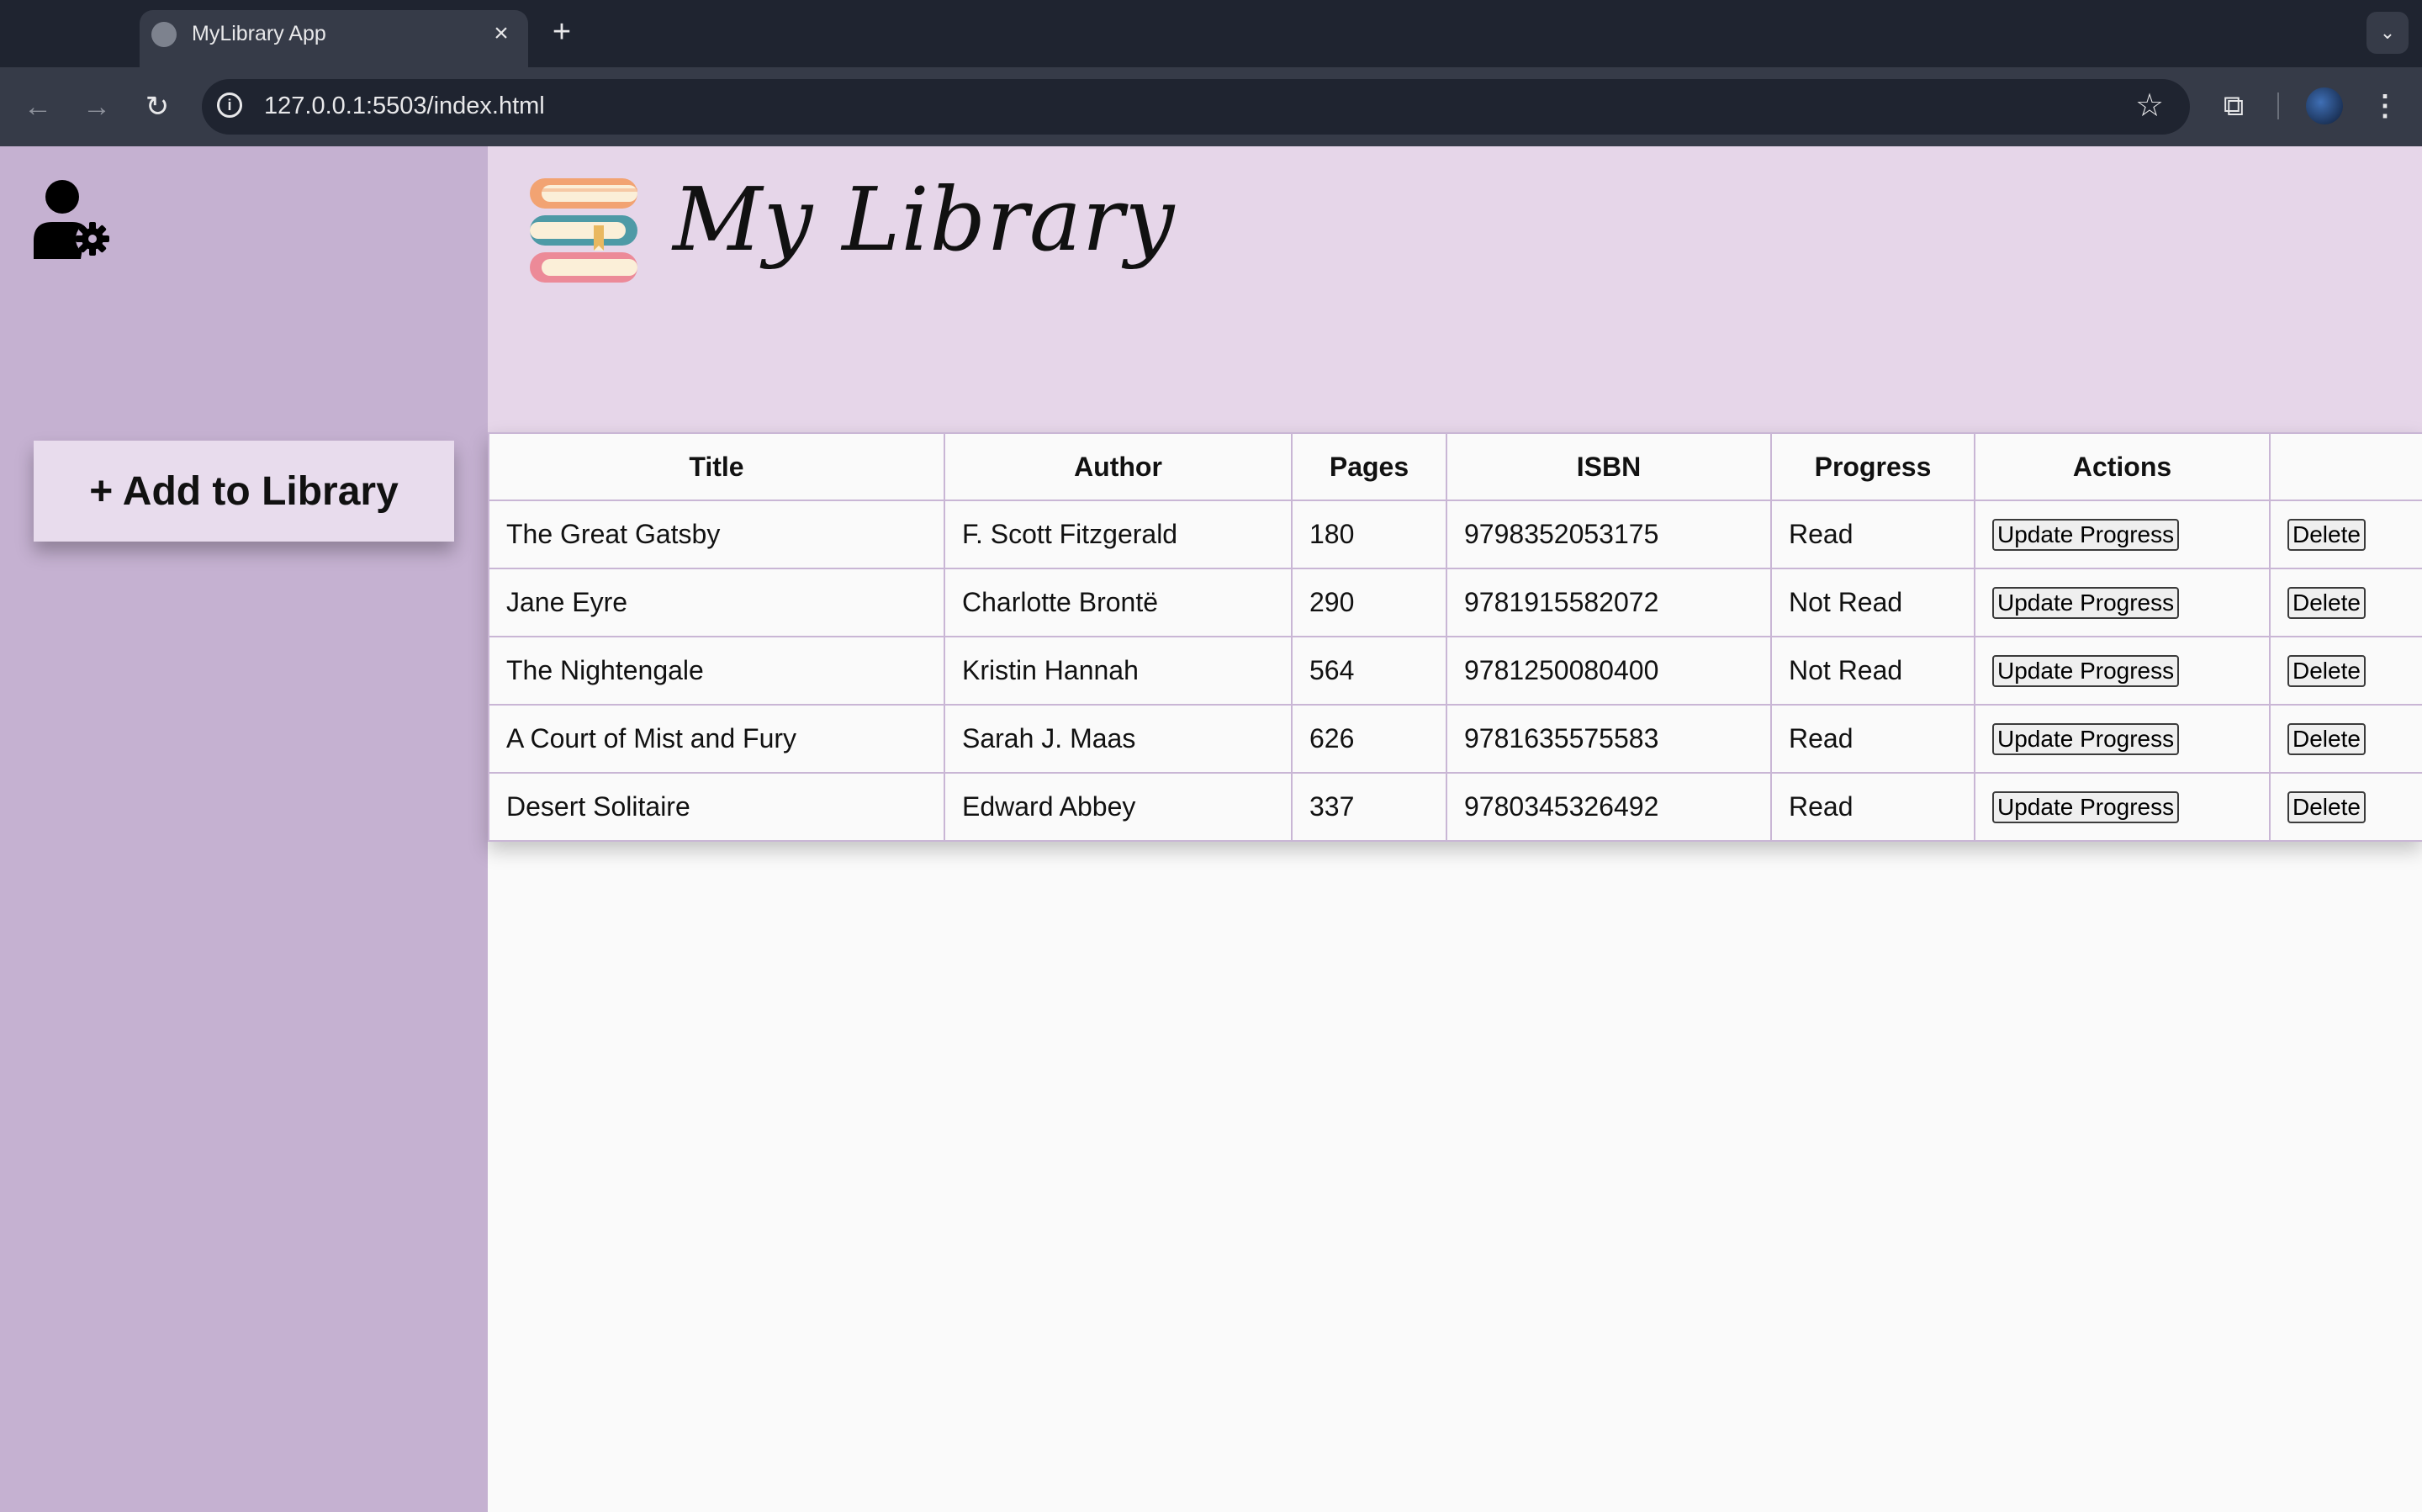 This screenshot has width=2422, height=1512. Describe the element at coordinates (716, 602) in the screenshot. I see `book-title: Jane Eyre` at that location.